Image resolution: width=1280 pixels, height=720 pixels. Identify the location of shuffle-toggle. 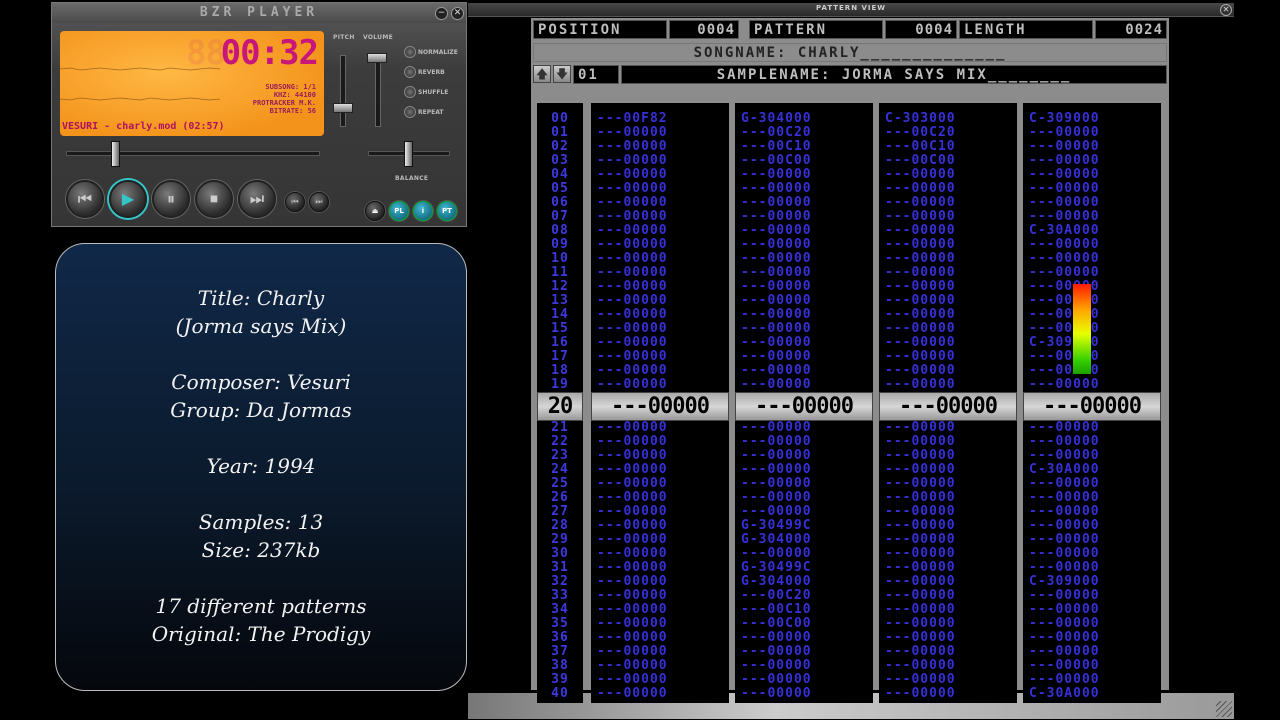
(410, 92).